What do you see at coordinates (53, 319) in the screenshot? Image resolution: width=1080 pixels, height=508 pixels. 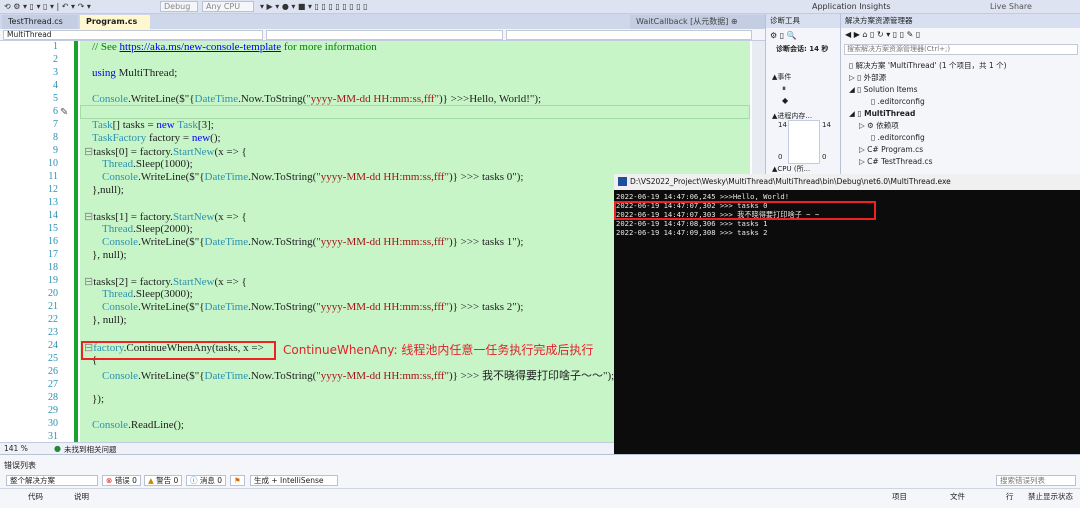 I see `line-number: 22` at bounding box center [53, 319].